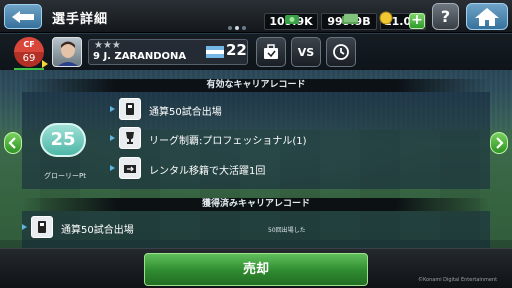 This screenshot has width=512, height=288. What do you see at coordinates (130, 138) in the screenshot?
I see `trophy-icon` at bounding box center [130, 138].